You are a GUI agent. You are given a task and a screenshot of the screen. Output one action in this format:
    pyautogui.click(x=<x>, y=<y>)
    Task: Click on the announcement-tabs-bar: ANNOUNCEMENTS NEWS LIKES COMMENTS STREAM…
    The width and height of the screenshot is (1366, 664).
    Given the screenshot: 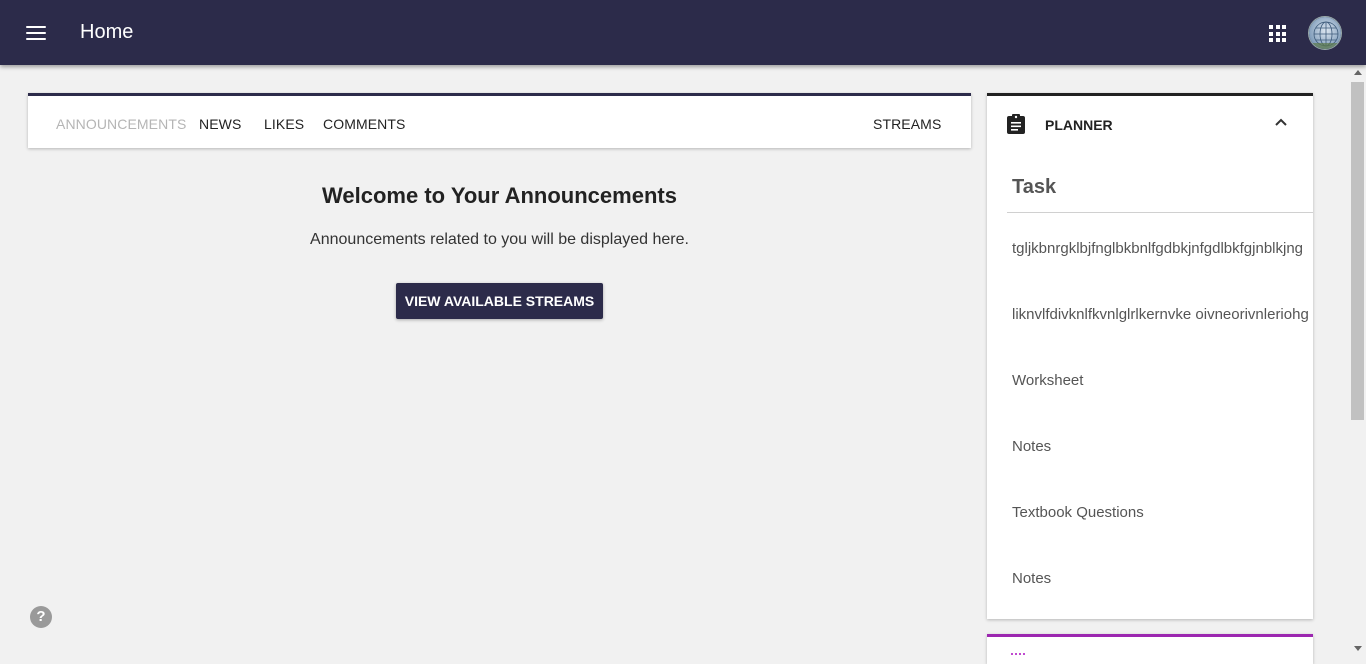 What is the action you would take?
    pyautogui.click(x=499, y=120)
    